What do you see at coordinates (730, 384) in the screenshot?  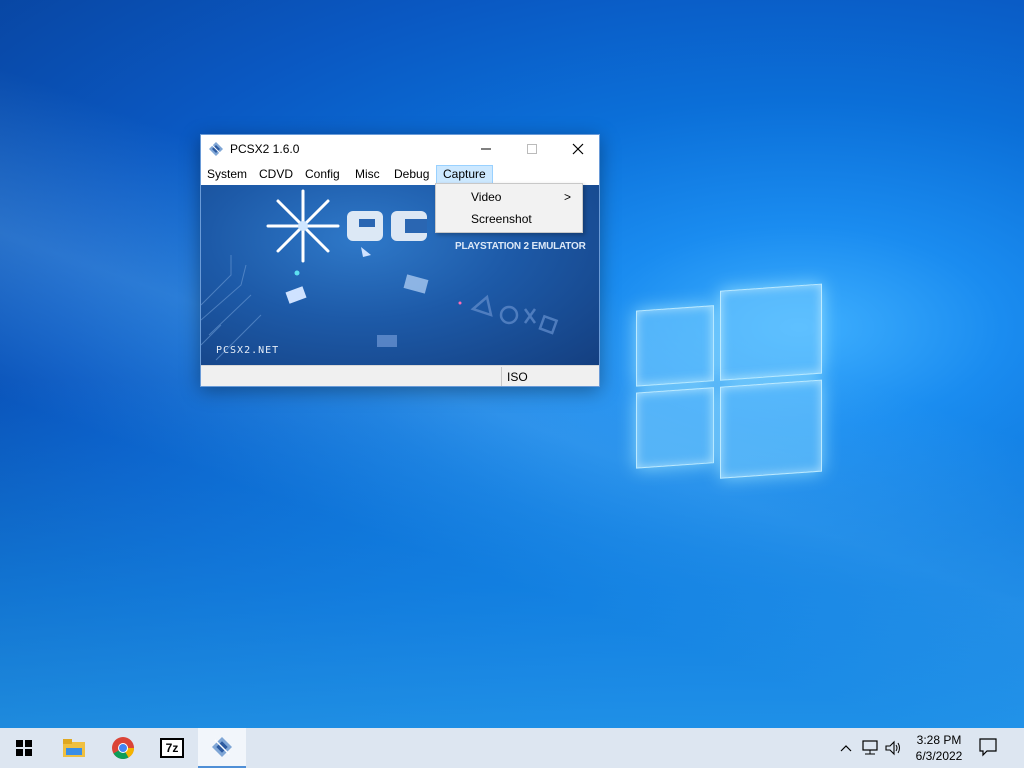 I see `windows-logo-wallpaper` at bounding box center [730, 384].